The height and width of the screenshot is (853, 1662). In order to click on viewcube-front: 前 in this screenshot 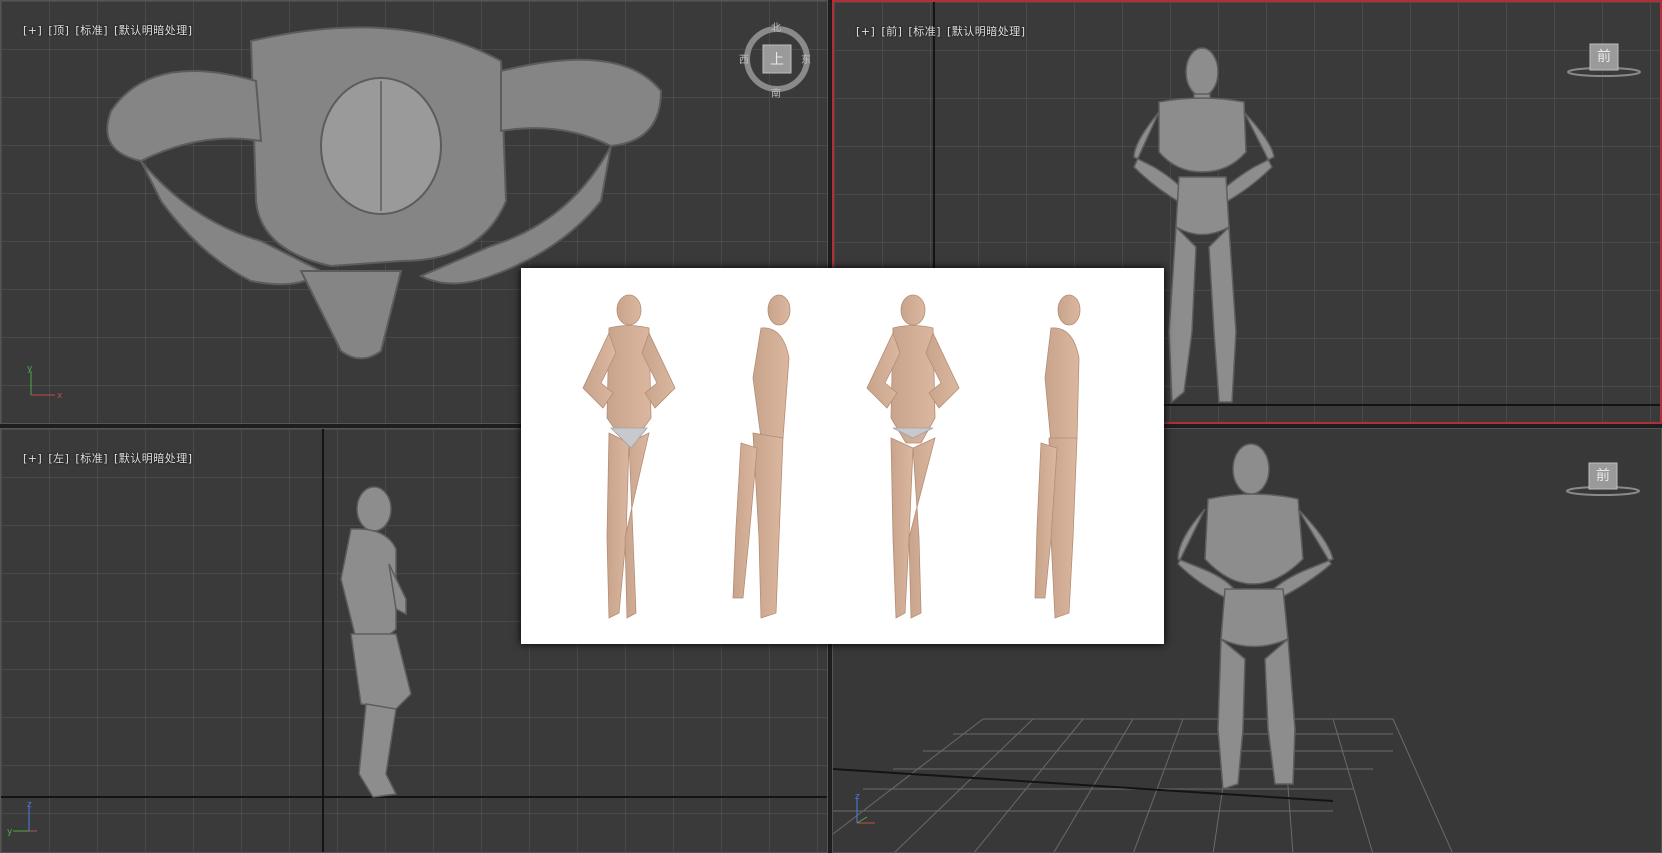, I will do `click(1606, 60)`.